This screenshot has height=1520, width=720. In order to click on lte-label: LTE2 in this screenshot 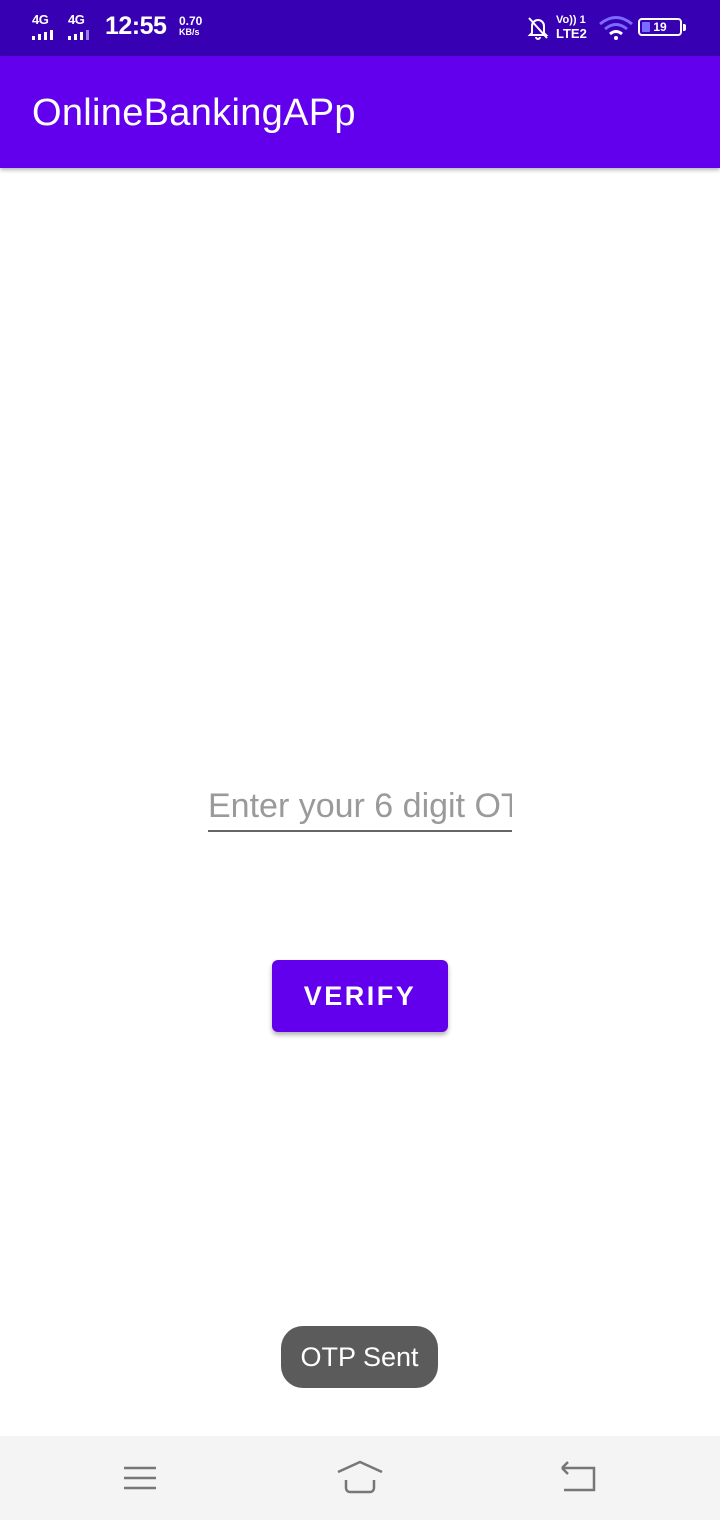, I will do `click(571, 33)`.